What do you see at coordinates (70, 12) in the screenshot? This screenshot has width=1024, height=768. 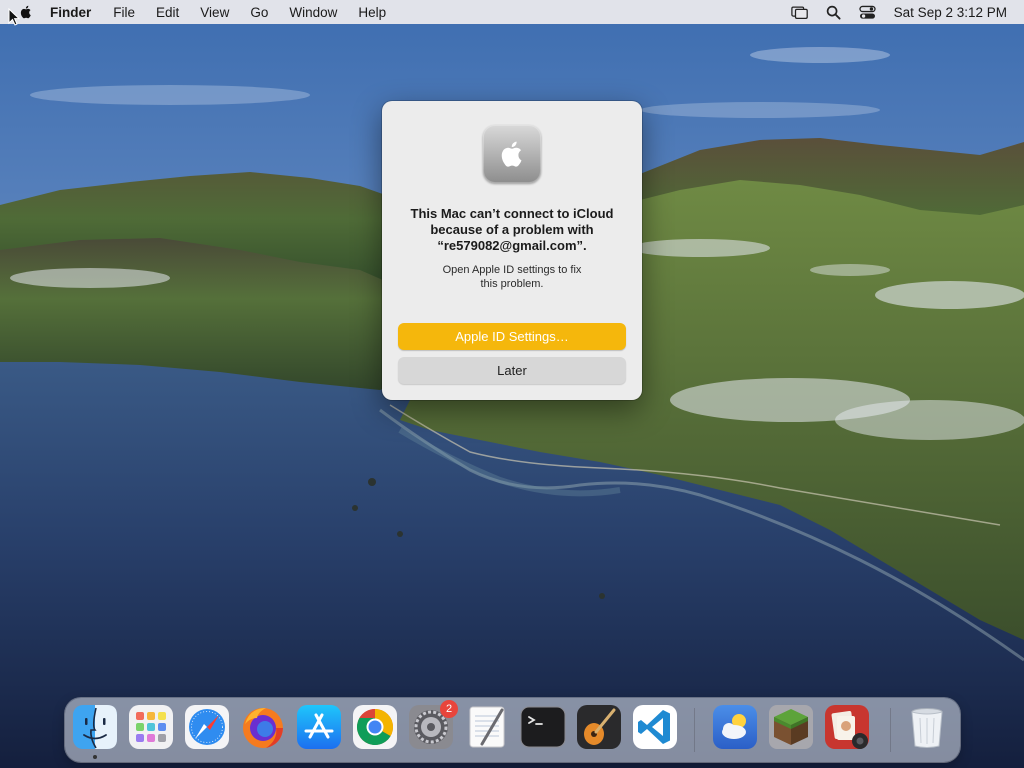 I see `menu-app-finder: Finder` at bounding box center [70, 12].